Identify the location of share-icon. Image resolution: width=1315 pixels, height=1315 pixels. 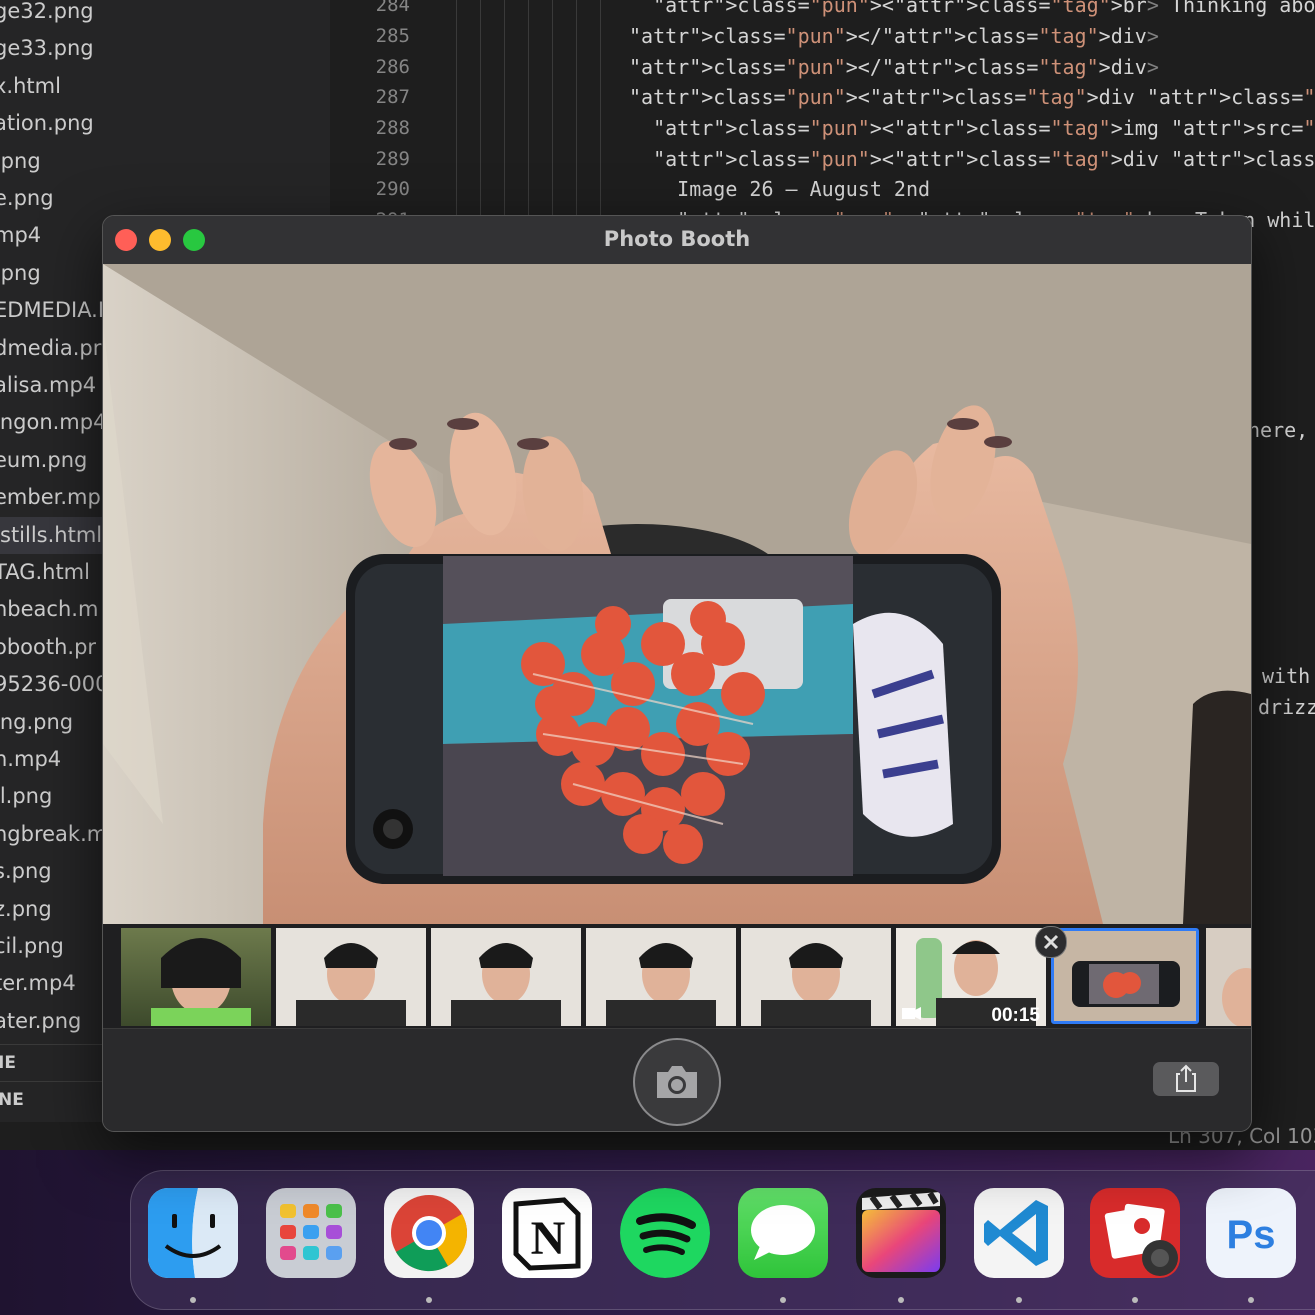
(1186, 1078).